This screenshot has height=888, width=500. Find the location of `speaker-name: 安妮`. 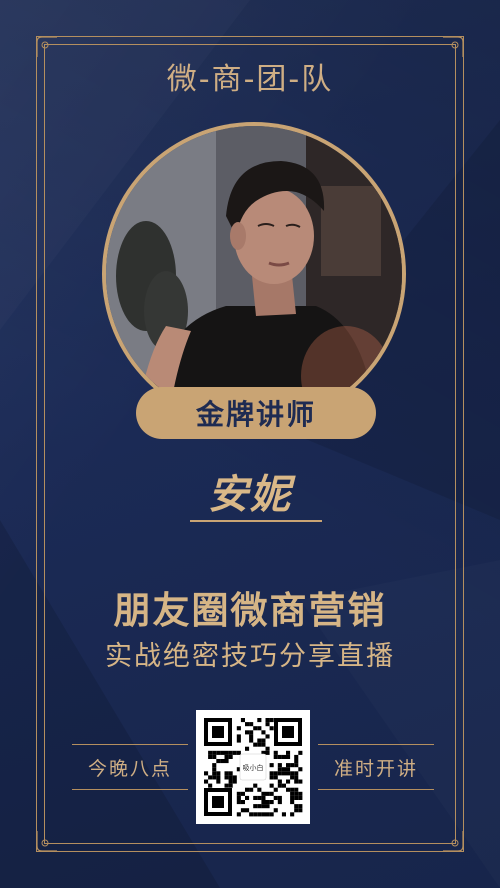

speaker-name: 安妮 is located at coordinates (250, 495).